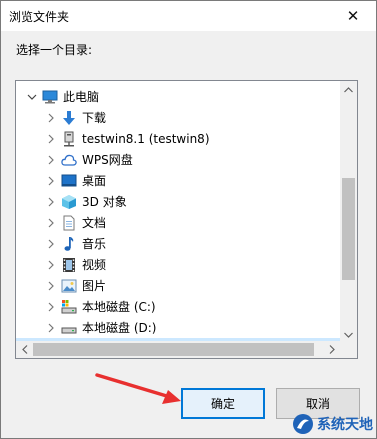  I want to click on watermark-logo-icon, so click(303, 424).